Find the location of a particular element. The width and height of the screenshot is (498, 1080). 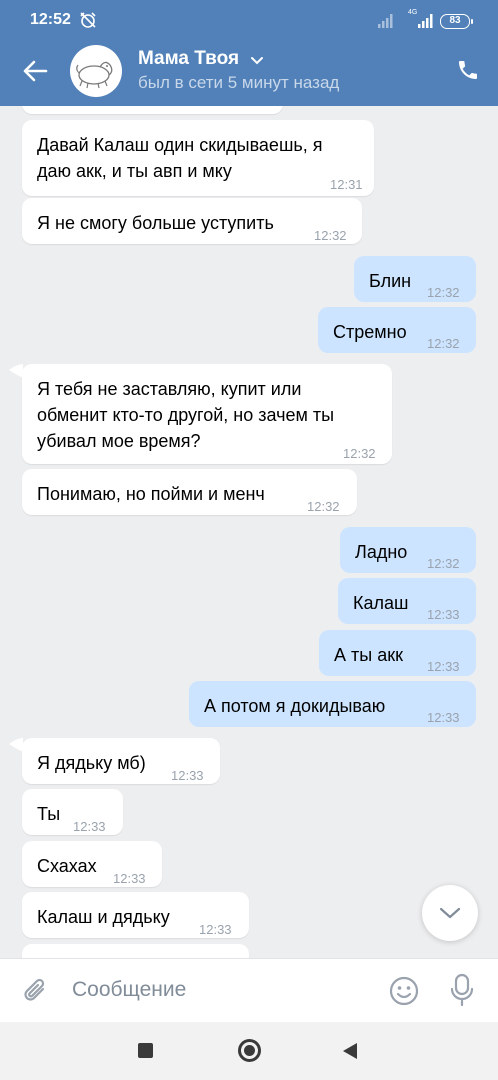

paperclip-icon is located at coordinates (36, 991).